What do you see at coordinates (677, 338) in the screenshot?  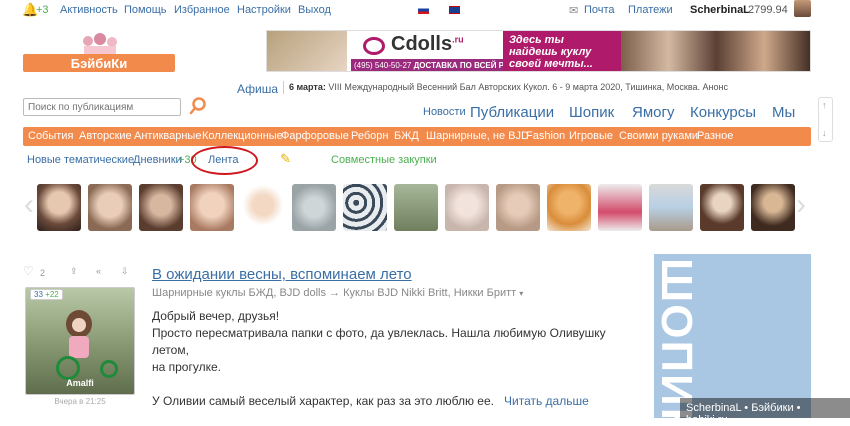 I see `shopik-ad-text: ШОПИК` at bounding box center [677, 338].